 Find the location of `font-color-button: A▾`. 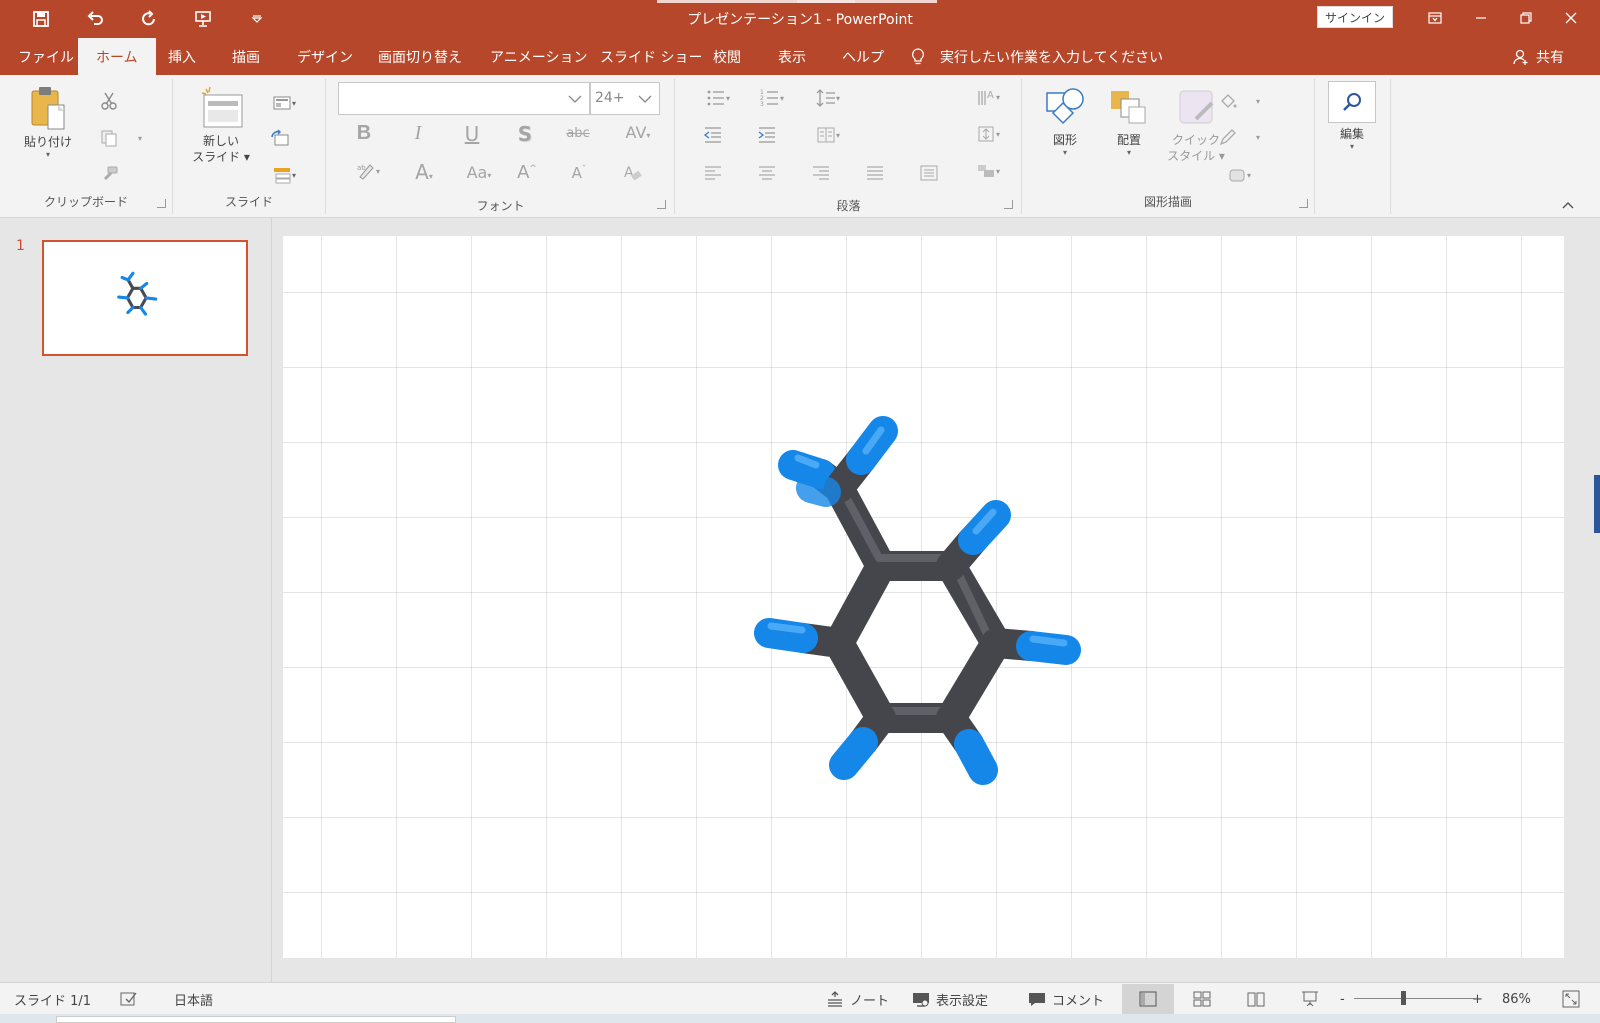

font-color-button: A▾ is located at coordinates (424, 172).